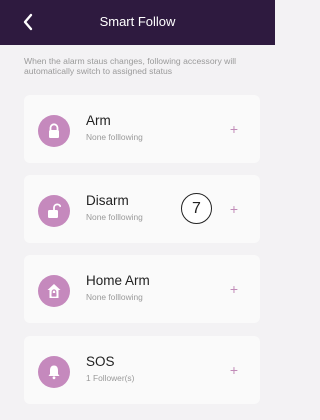 This screenshot has height=420, width=320. I want to click on step-number-badge: 7, so click(196, 208).